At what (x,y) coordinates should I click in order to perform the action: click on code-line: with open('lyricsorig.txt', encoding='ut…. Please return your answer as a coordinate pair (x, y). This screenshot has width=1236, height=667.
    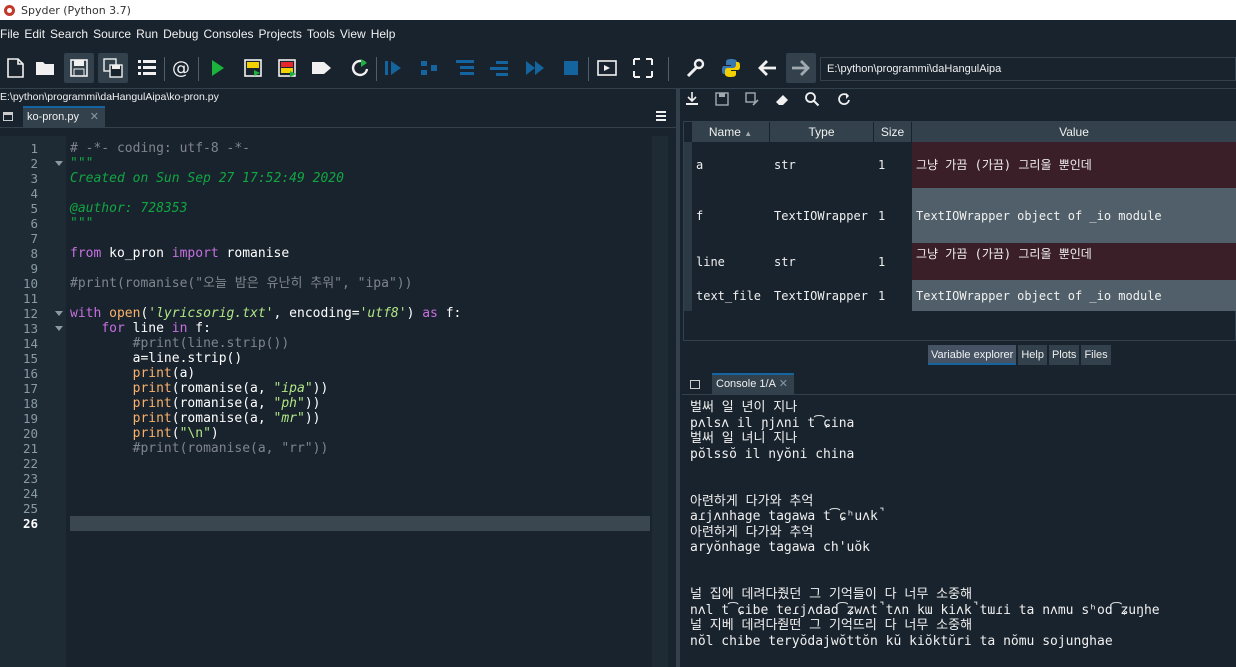
    Looking at the image, I should click on (265, 313).